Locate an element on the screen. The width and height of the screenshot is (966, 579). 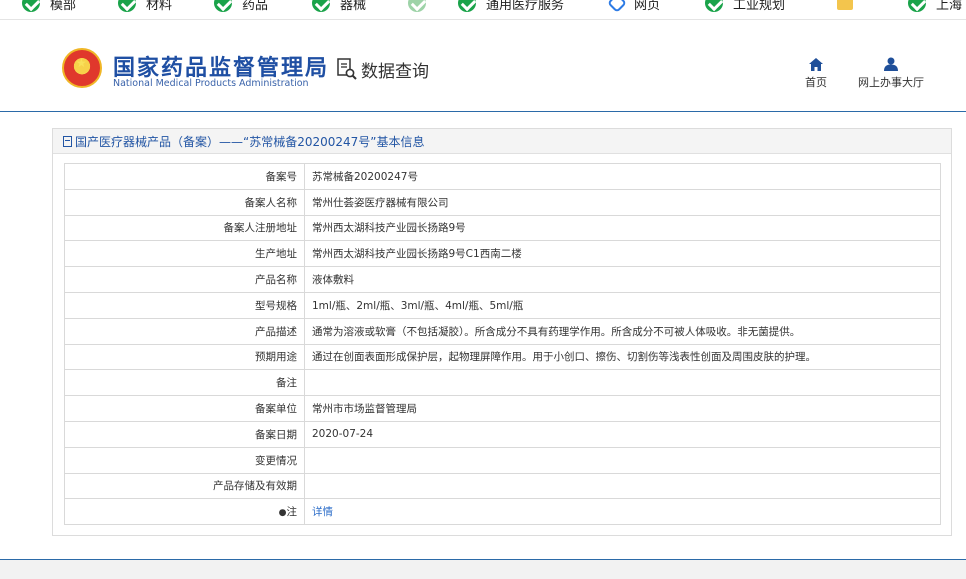
field-label: 备注 is located at coordinates (184, 383).